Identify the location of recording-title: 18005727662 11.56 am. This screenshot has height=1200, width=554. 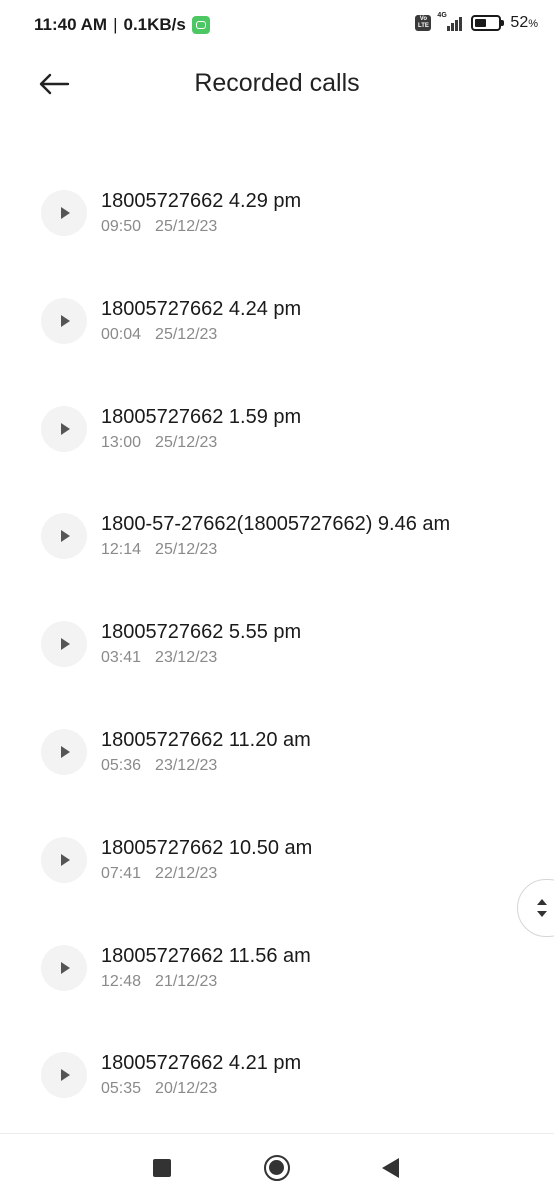
(206, 955).